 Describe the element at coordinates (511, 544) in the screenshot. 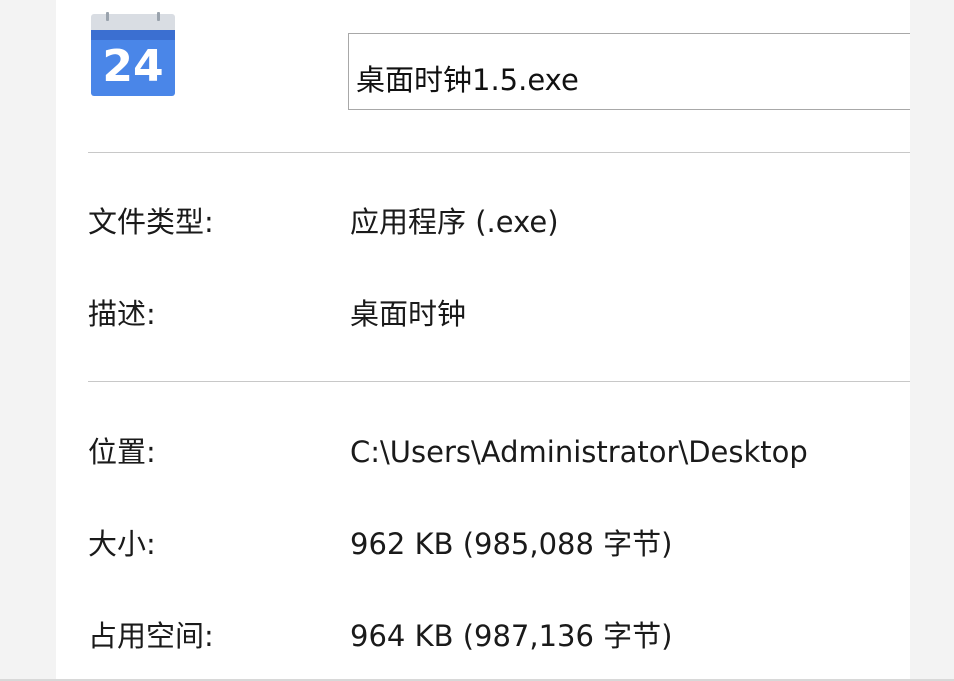

I see `size-value: 962 KB (985,088 字节)` at that location.